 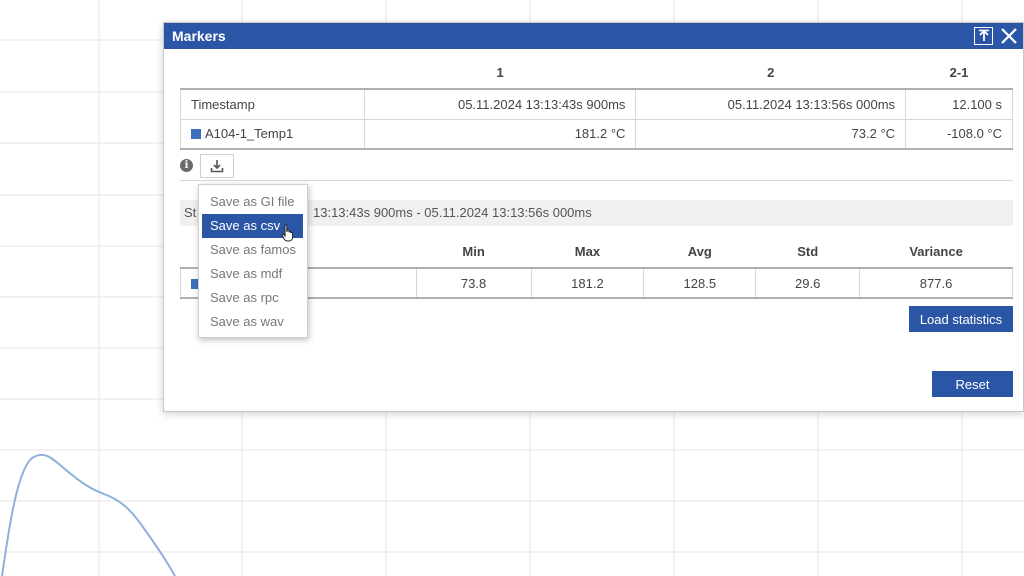 What do you see at coordinates (808, 283) in the screenshot?
I see `stats-std: 29.6` at bounding box center [808, 283].